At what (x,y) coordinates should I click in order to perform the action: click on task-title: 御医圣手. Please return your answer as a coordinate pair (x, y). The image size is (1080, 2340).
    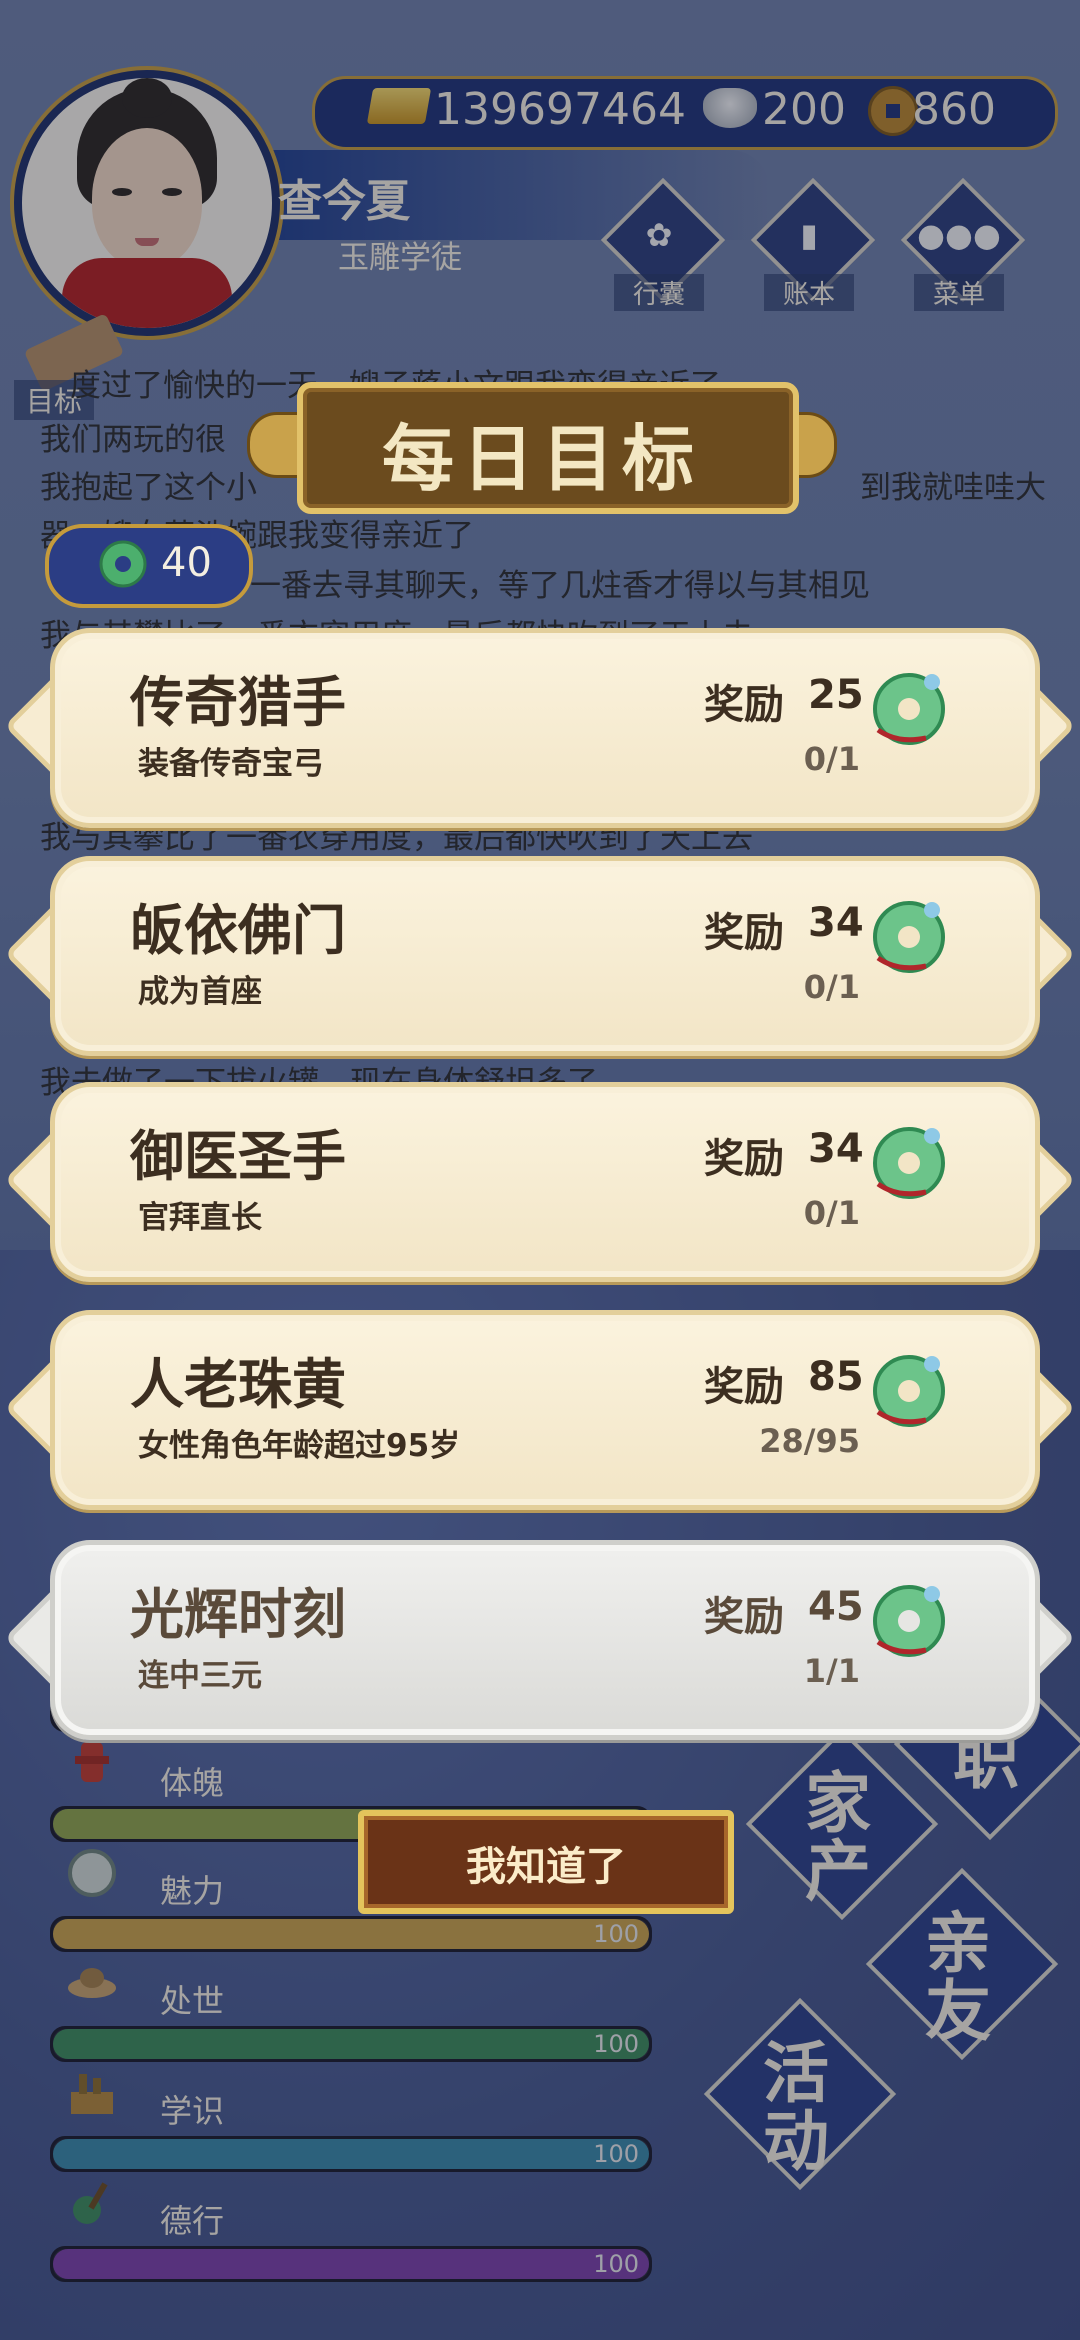
    Looking at the image, I should click on (238, 1156).